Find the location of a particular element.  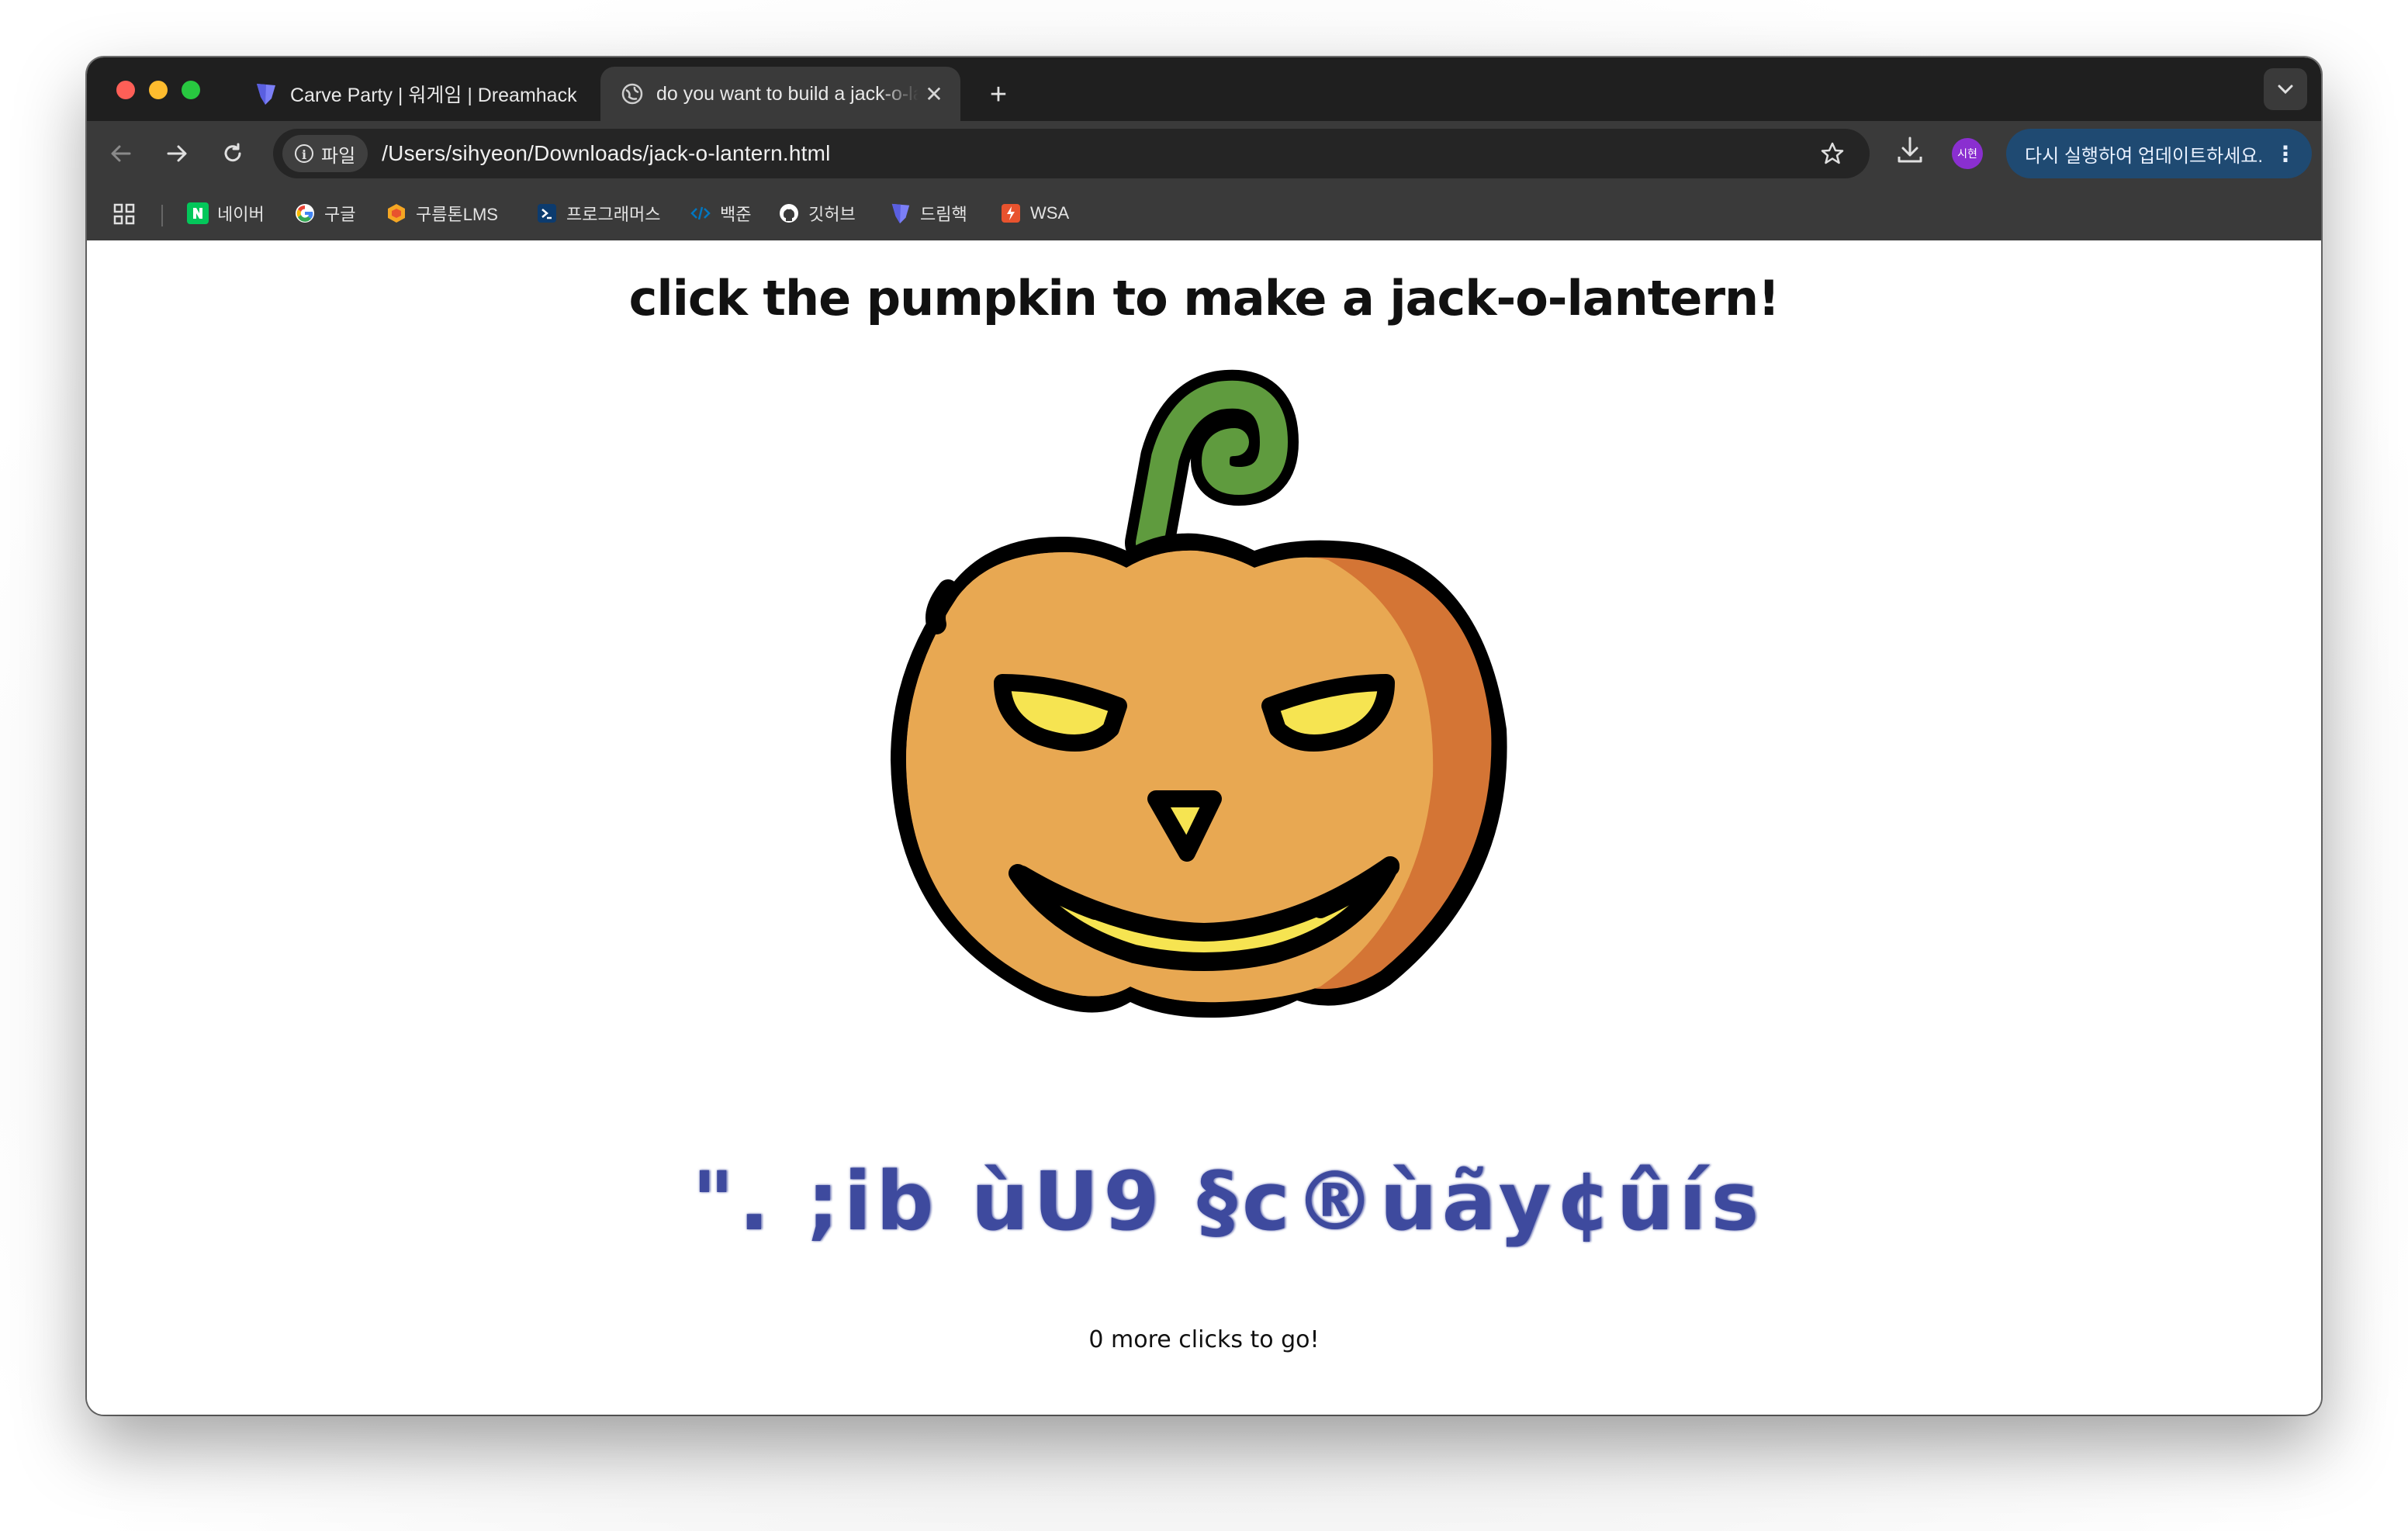

bookmark-naver: 네이버 is located at coordinates (226, 213).